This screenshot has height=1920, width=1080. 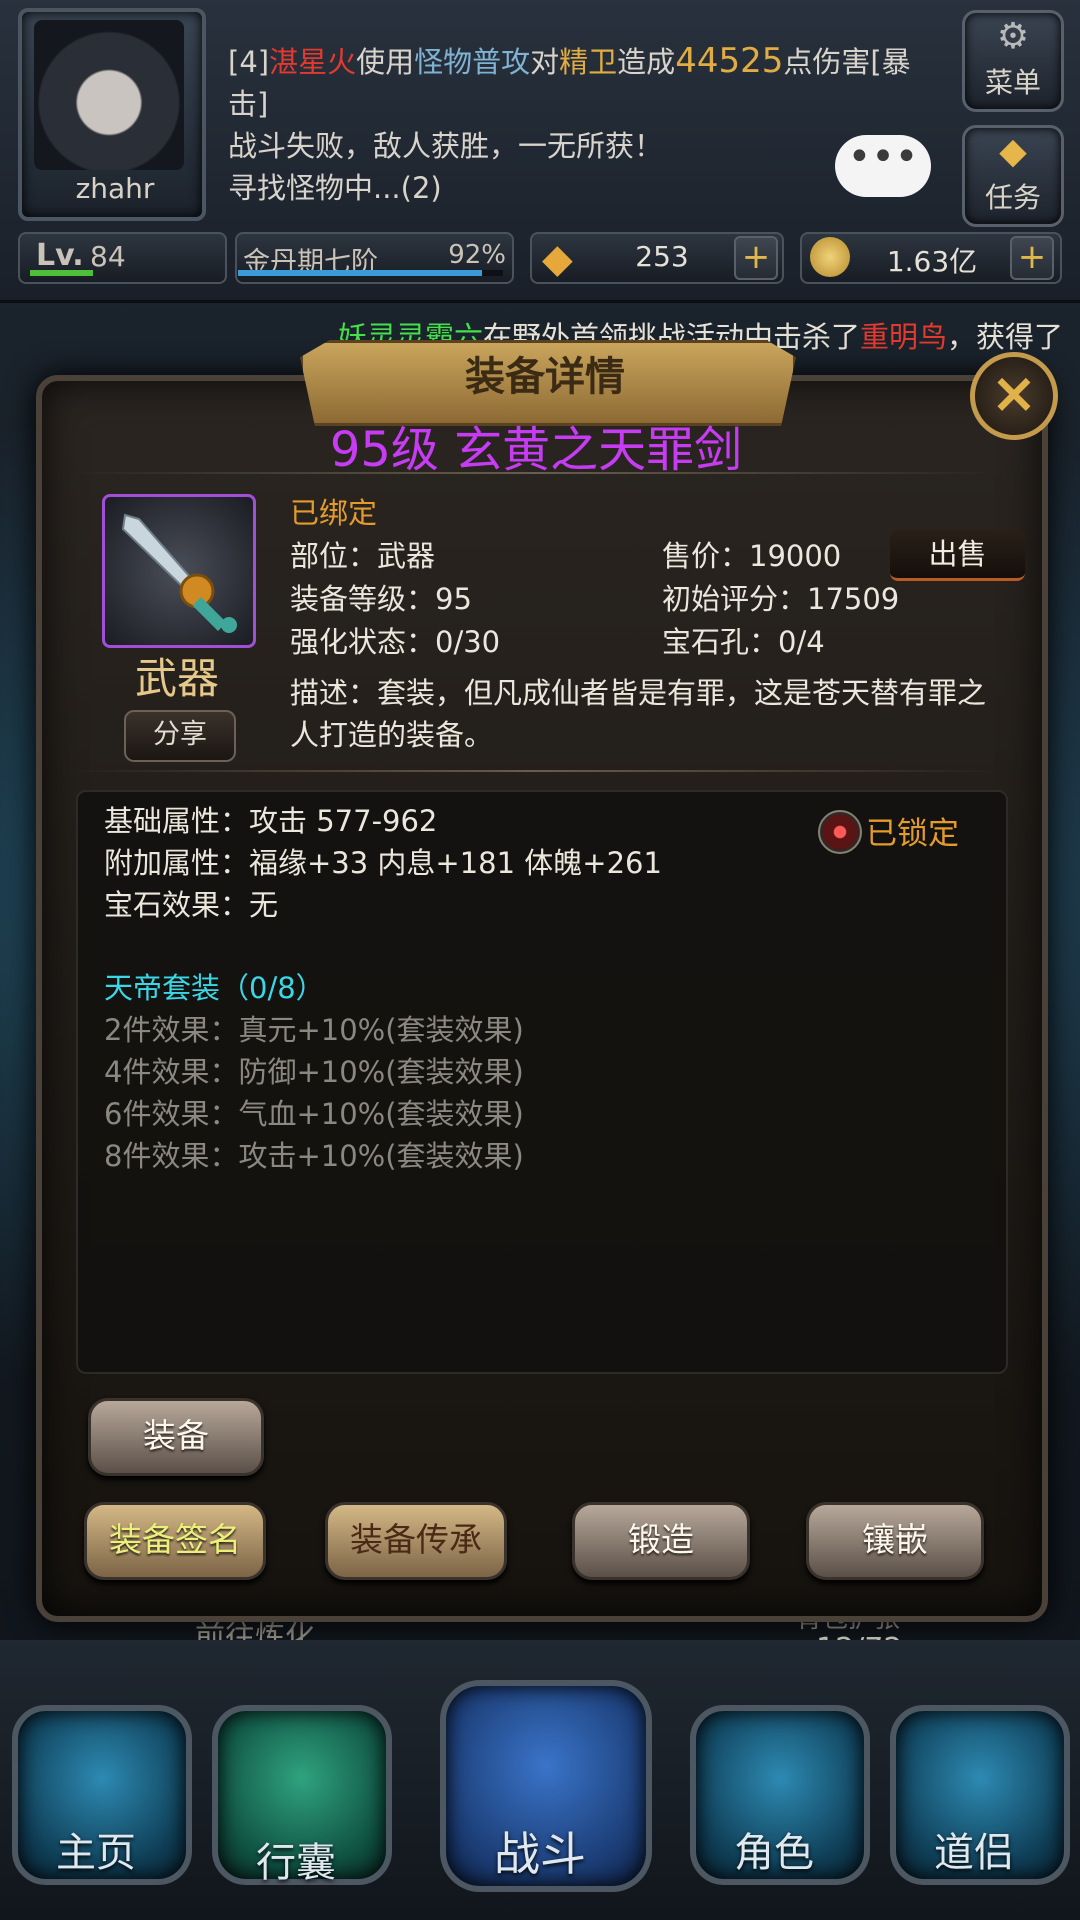 I want to click on add-gems-button: +, so click(x=756, y=258).